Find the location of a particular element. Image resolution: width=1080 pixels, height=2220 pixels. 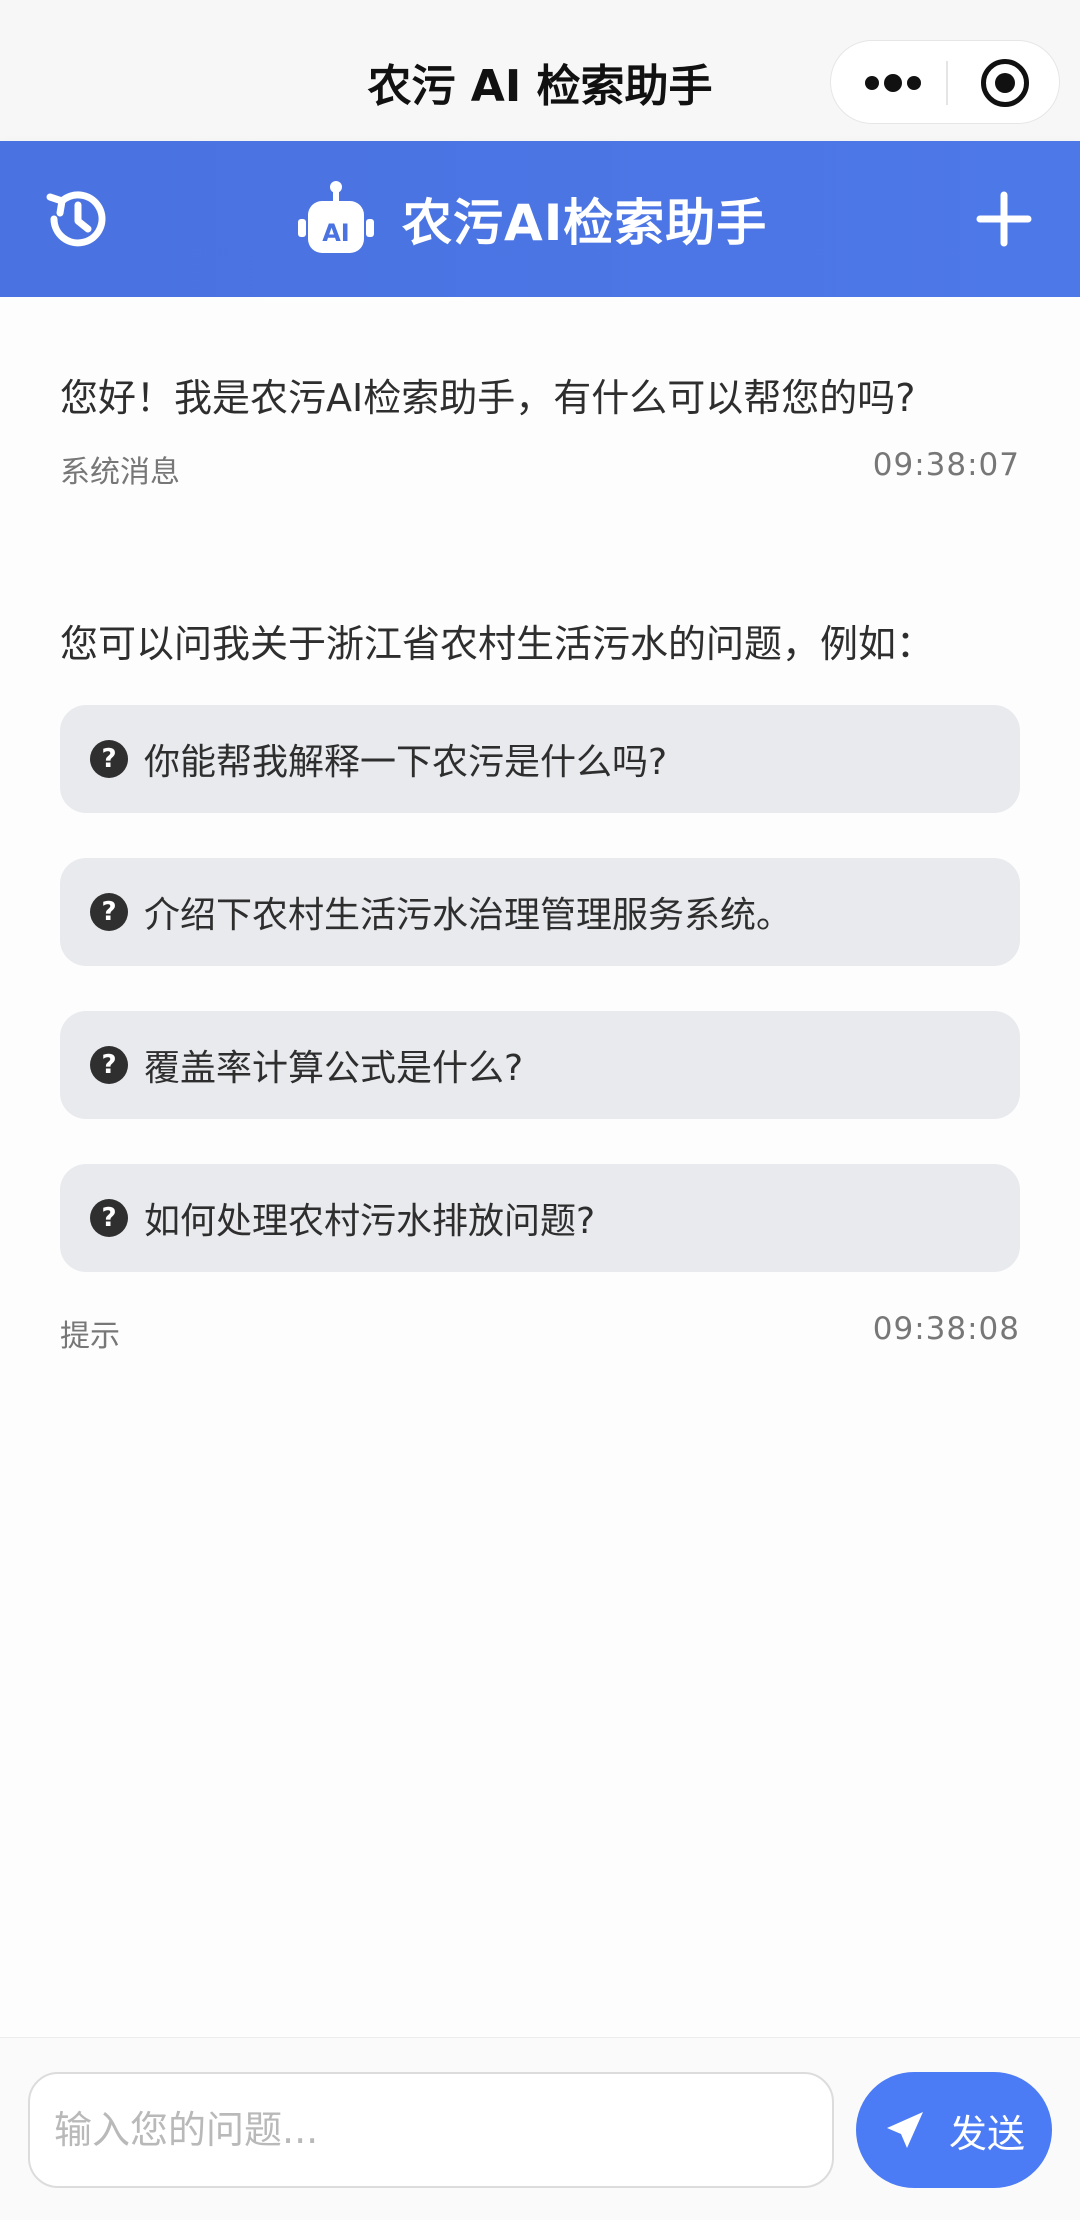

suggestion-text: 覆盖率计算公式是什么? is located at coordinates (334, 1068).